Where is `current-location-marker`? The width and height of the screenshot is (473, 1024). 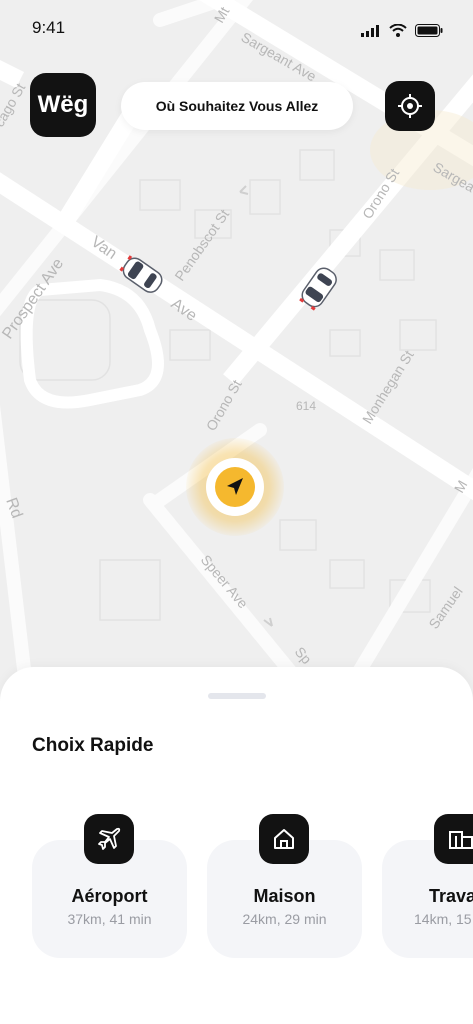 current-location-marker is located at coordinates (235, 487).